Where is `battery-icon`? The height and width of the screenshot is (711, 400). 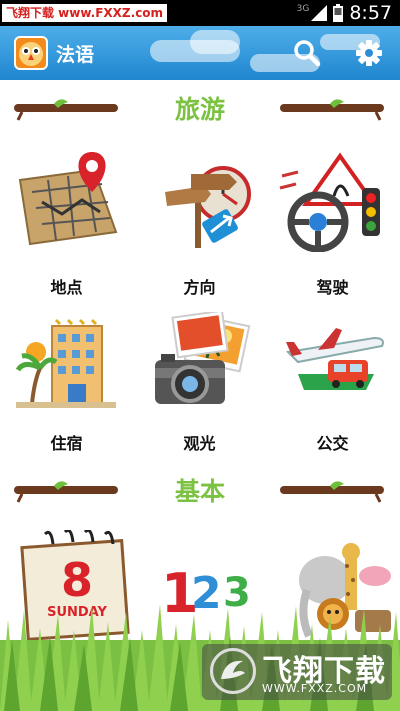 battery-icon is located at coordinates (338, 13).